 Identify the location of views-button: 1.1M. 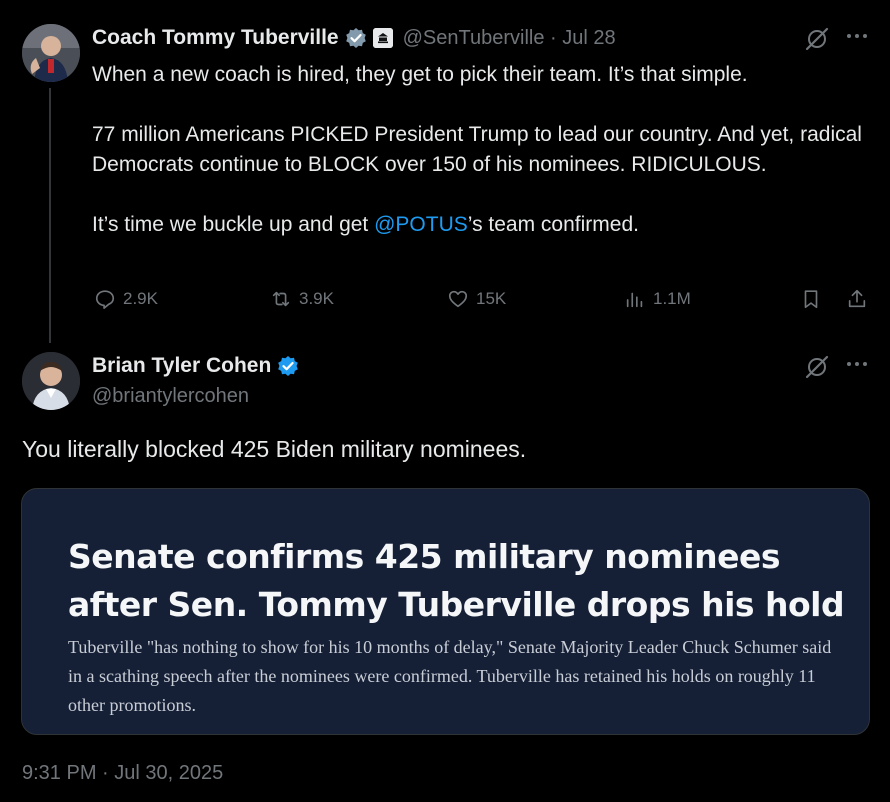
(657, 299).